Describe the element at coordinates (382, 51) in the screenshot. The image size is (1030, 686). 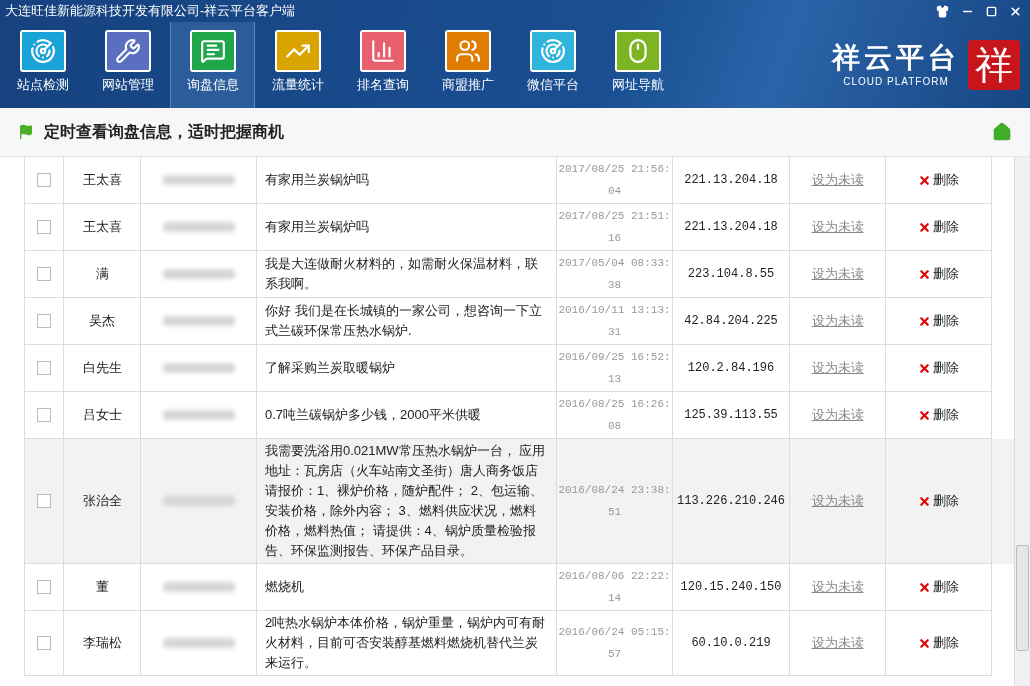
I see `bar-chart-icon` at that location.